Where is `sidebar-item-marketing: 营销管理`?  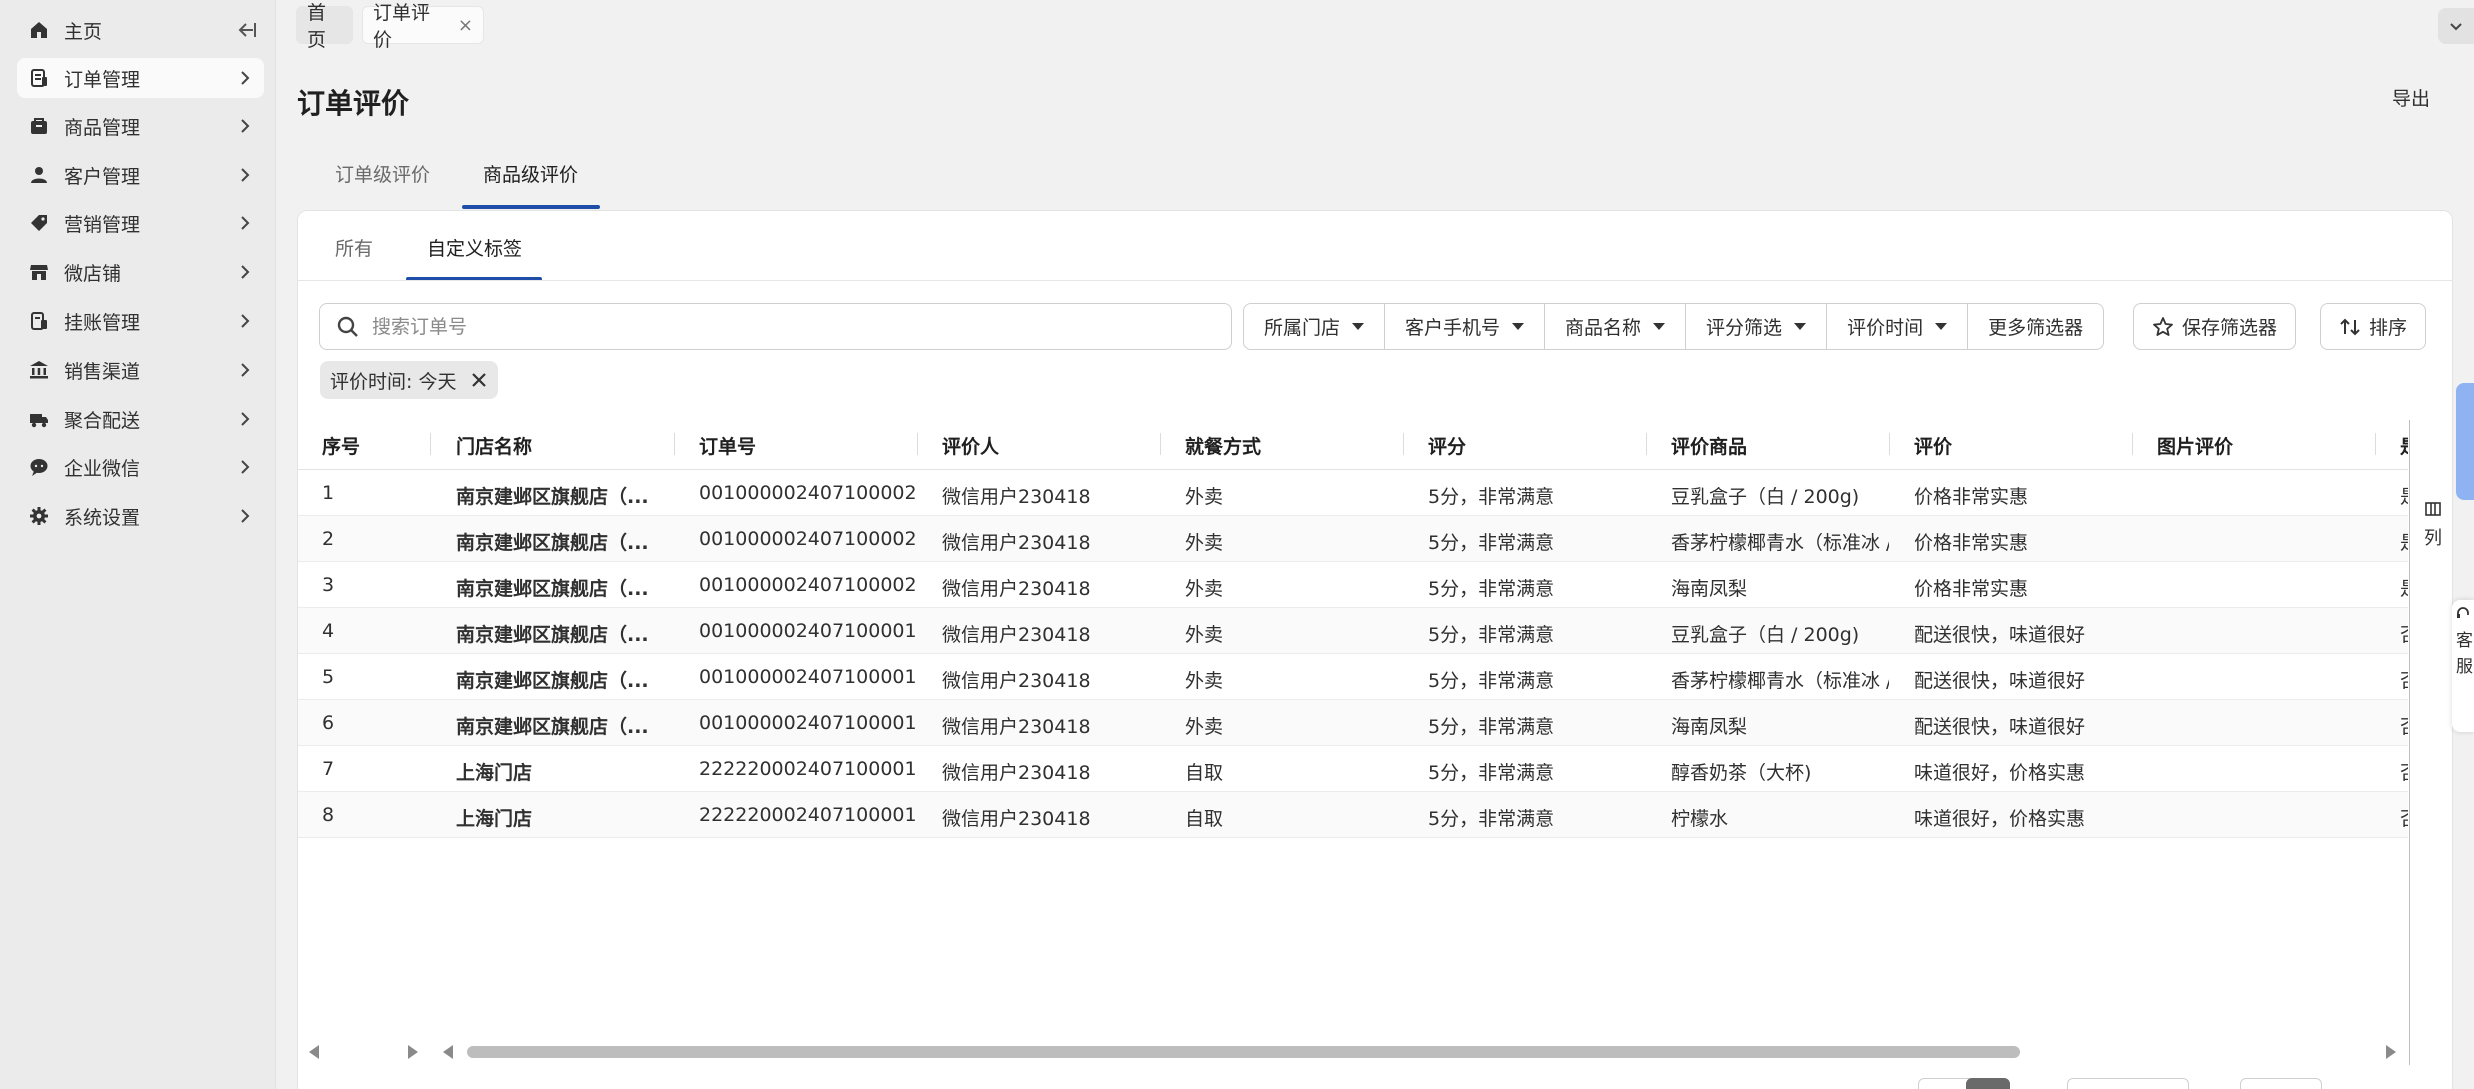
sidebar-item-marketing: 营销管理 is located at coordinates (140, 223).